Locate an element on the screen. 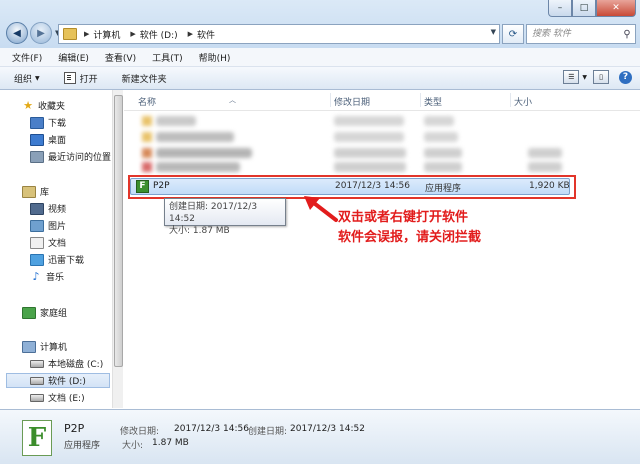 The image size is (640, 464). address-dropdown-icon: ▼ is located at coordinates (493, 32).